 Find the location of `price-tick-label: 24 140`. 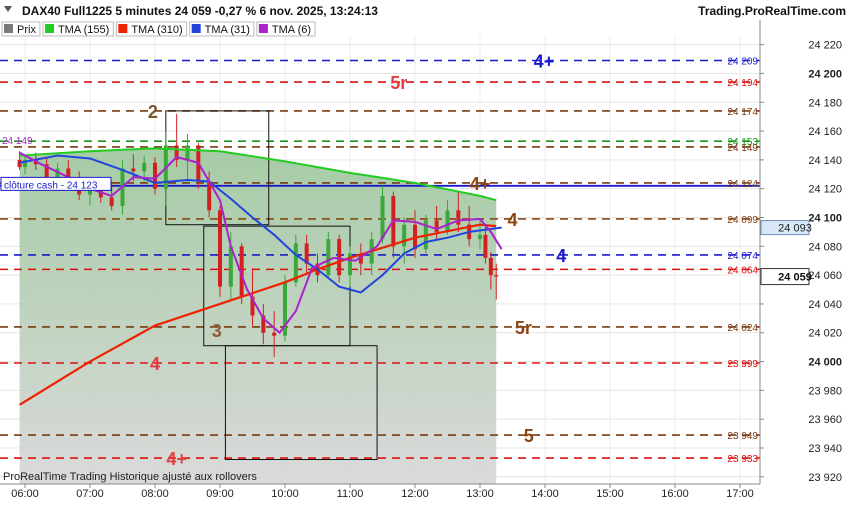

price-tick-label: 24 140 is located at coordinates (825, 161).